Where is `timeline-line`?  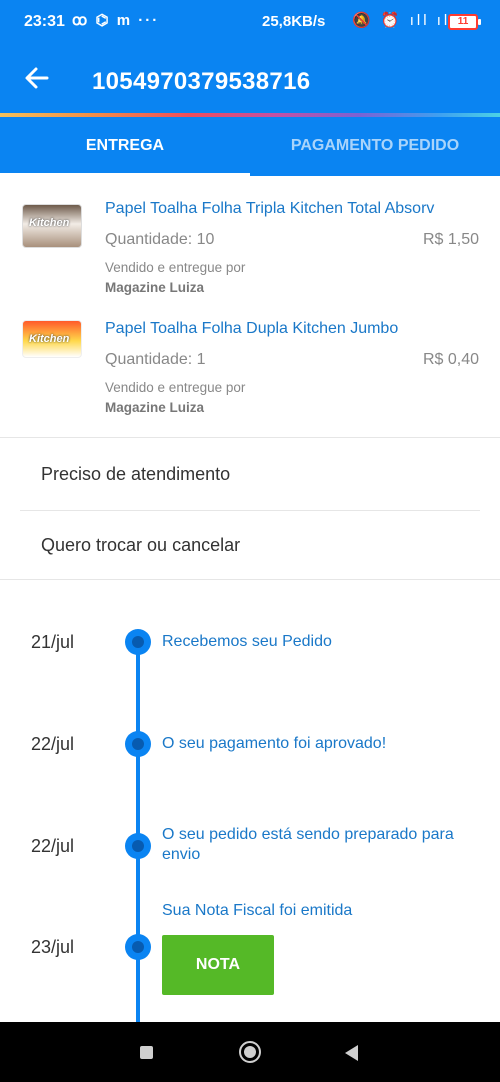 timeline-line is located at coordinates (138, 830).